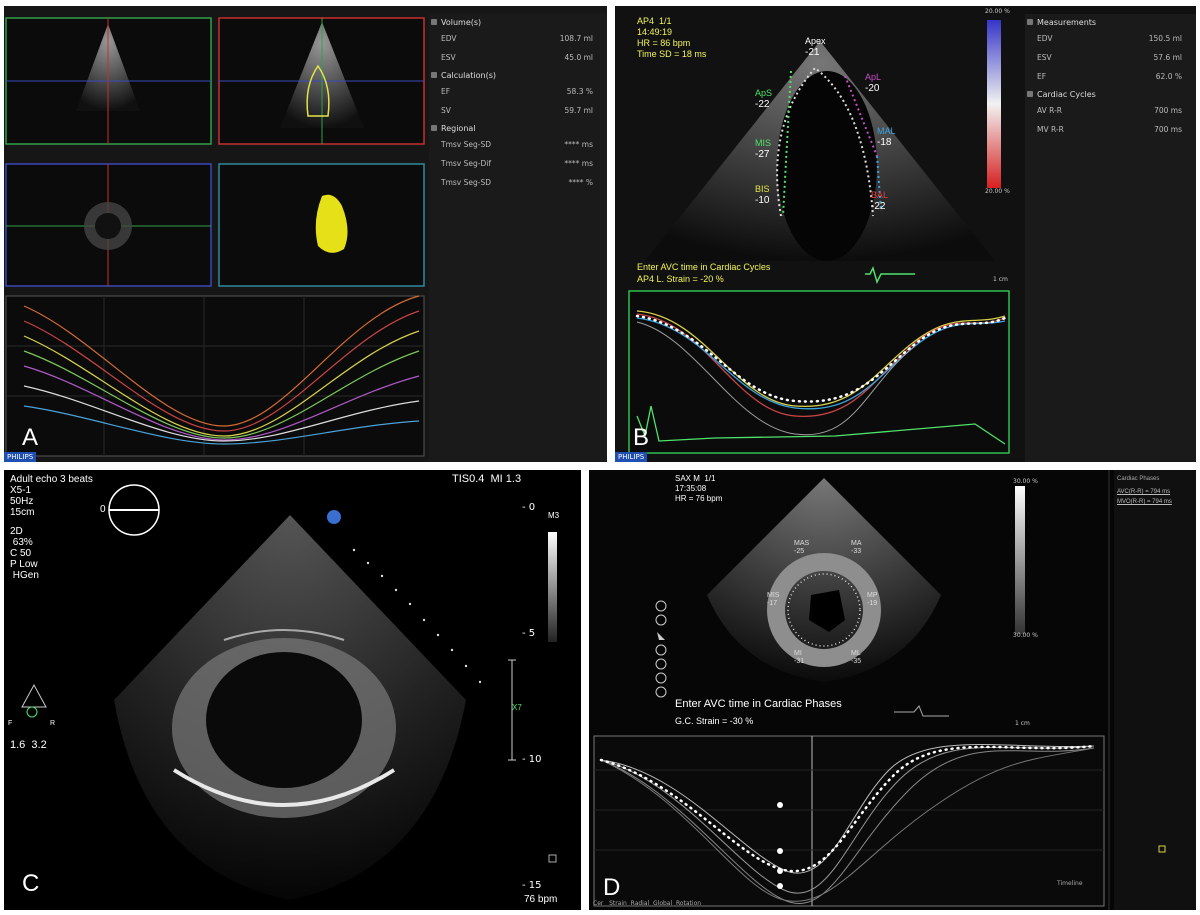 Image resolution: width=1200 pixels, height=915 pixels. I want to click on text-line: HR = 76 bpm, so click(699, 498).